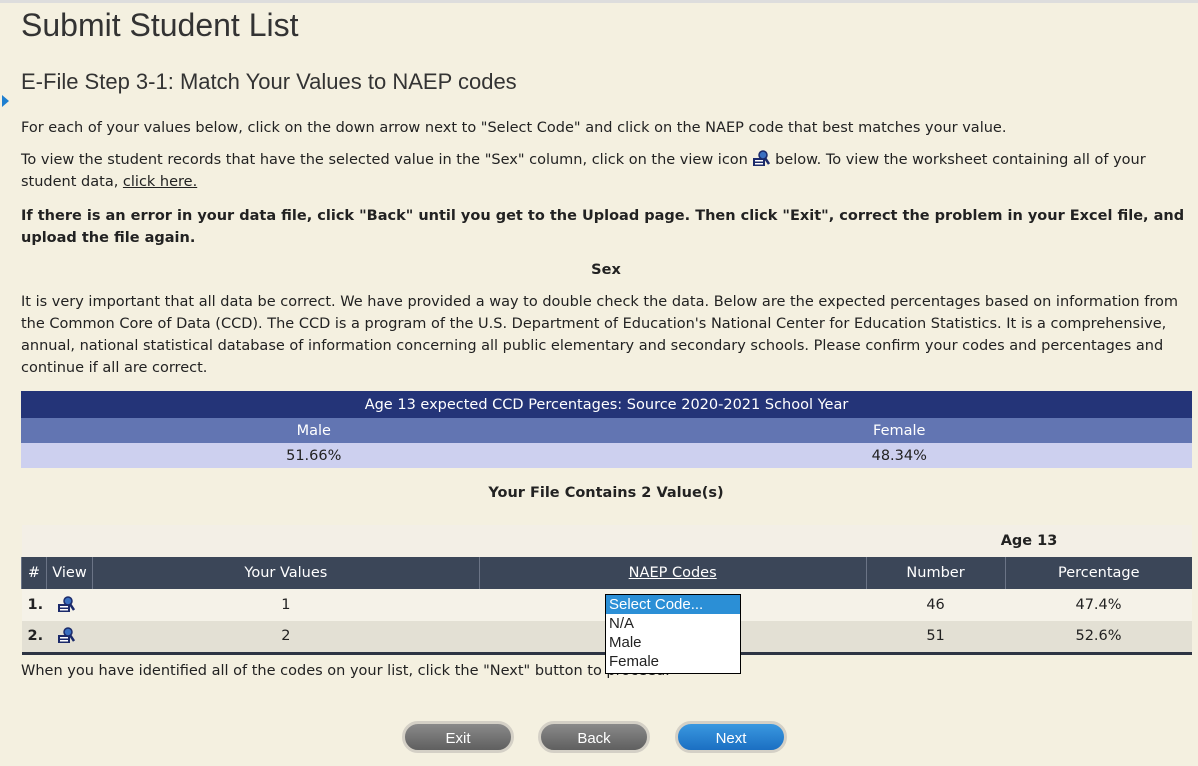  What do you see at coordinates (285, 573) in the screenshot?
I see `header-your-values: Your Values` at bounding box center [285, 573].